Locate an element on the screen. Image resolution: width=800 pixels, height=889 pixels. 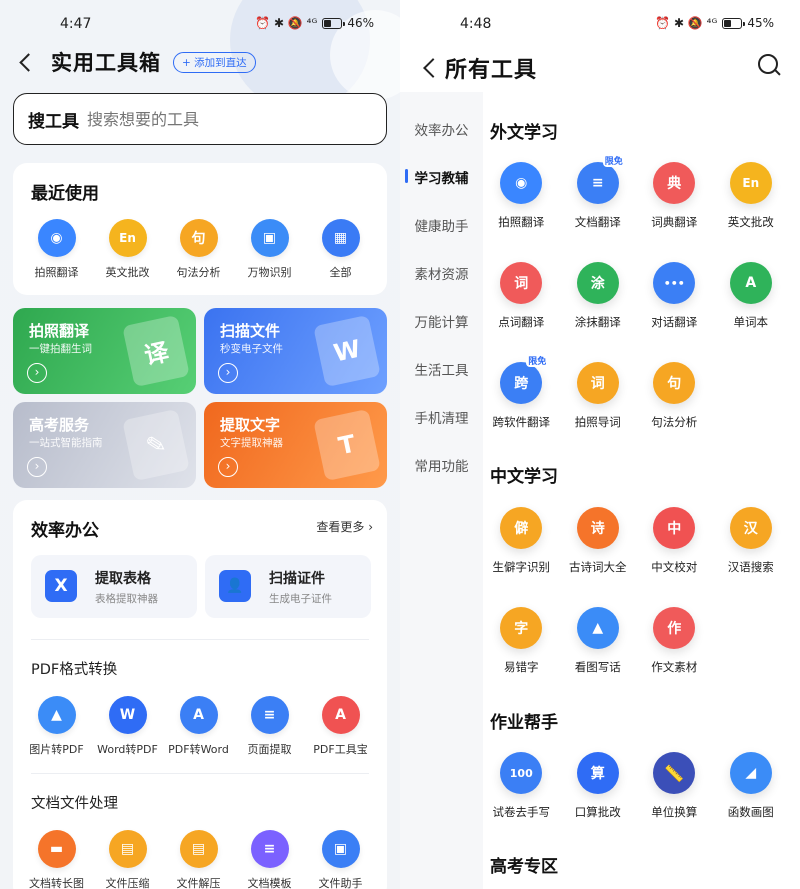
word-to-pdf-button: W Word转PDF is located at coordinates (127, 726).